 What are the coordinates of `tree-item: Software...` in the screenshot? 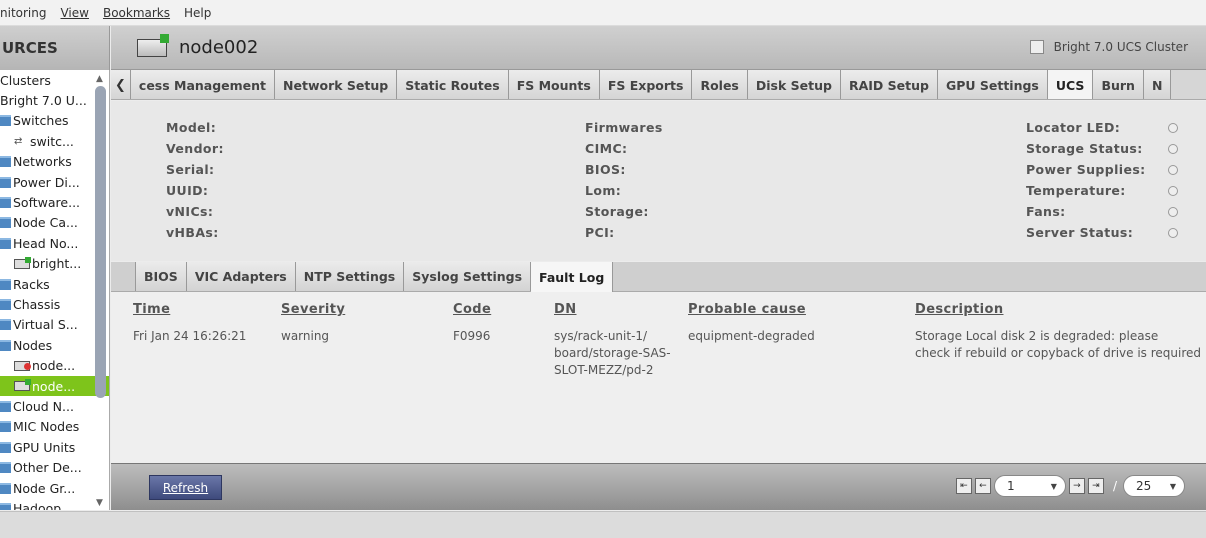 It's located at (54, 202).